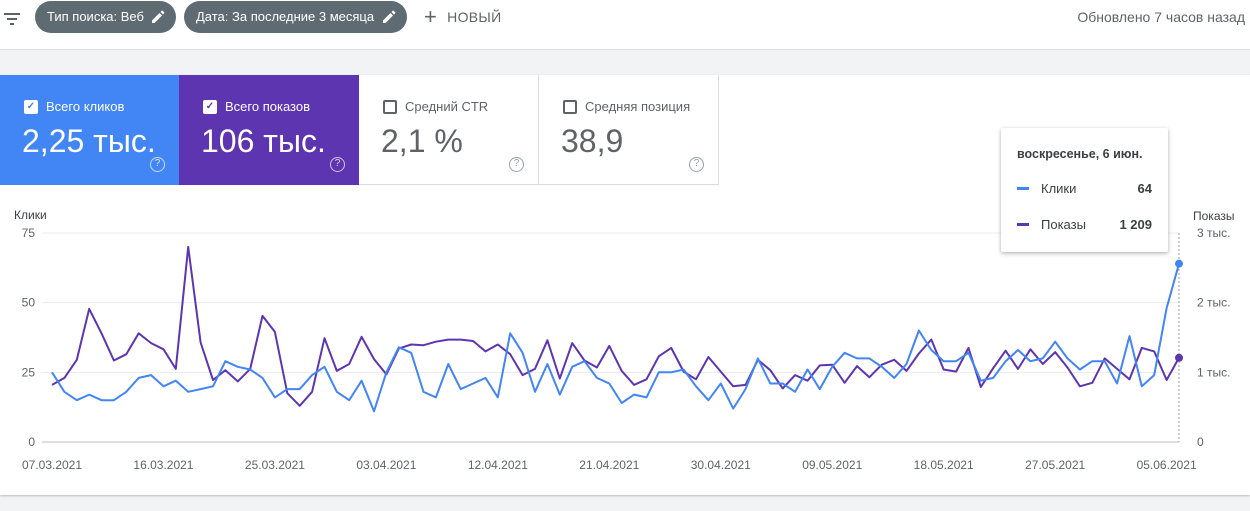  Describe the element at coordinates (431, 16) in the screenshot. I see `plus-icon: +` at that location.